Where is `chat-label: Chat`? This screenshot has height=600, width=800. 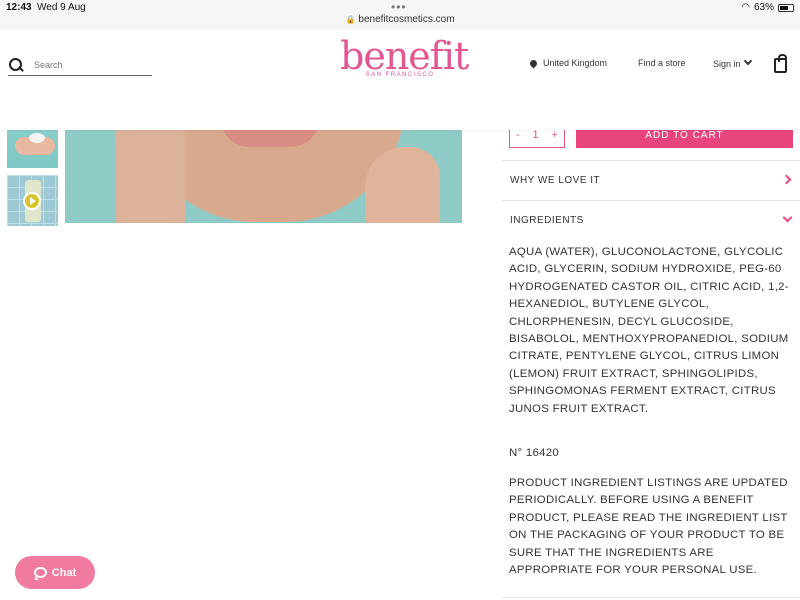
chat-label: Chat is located at coordinates (64, 572).